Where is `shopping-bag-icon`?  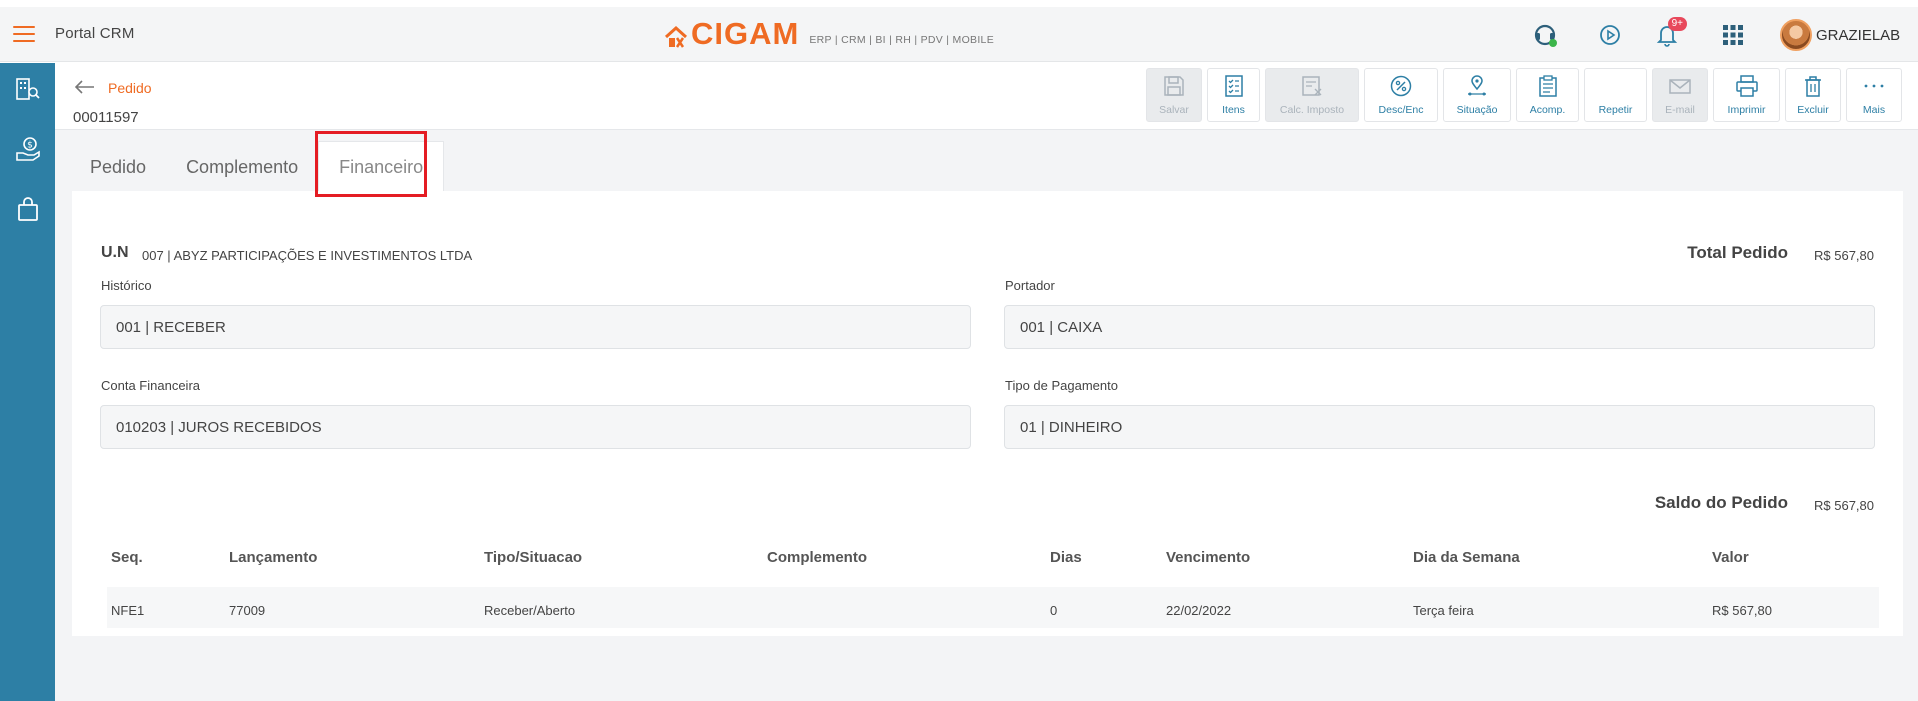 shopping-bag-icon is located at coordinates (28, 210).